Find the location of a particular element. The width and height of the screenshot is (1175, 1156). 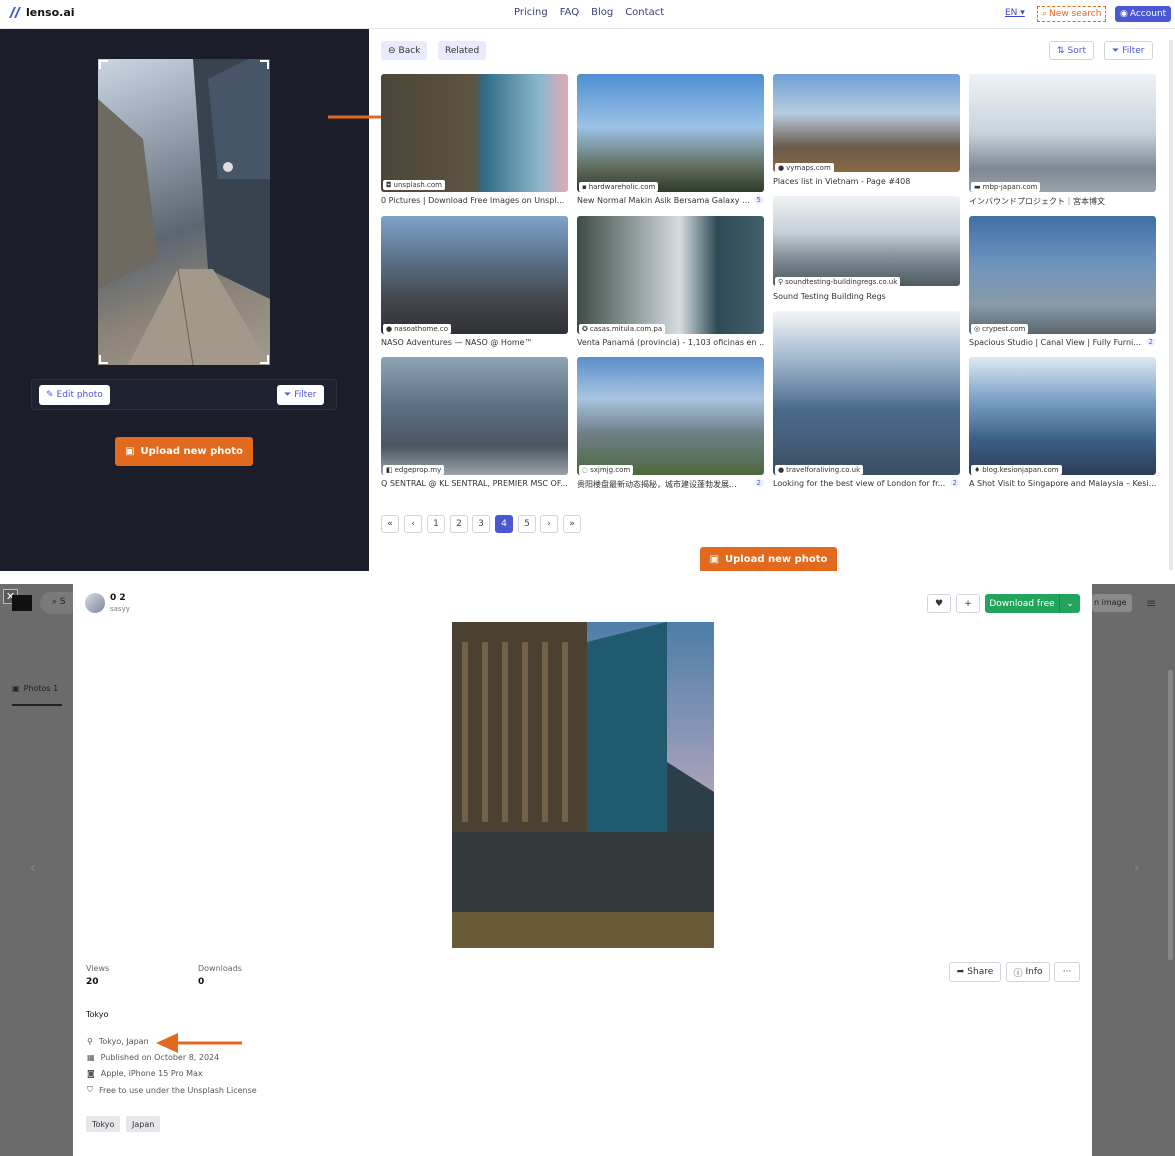

source-badge: ▪ hardwareholic.com is located at coordinates (619, 187).